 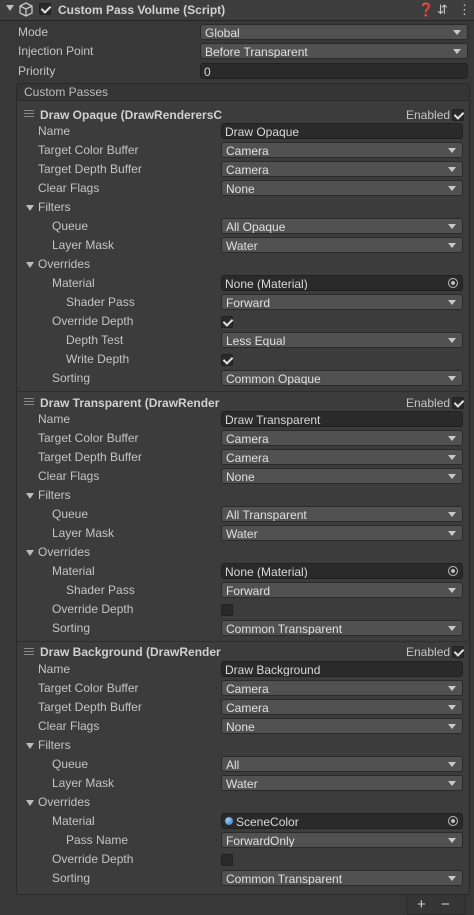 I want to click on material-value: SceneColor, so click(x=267, y=822).